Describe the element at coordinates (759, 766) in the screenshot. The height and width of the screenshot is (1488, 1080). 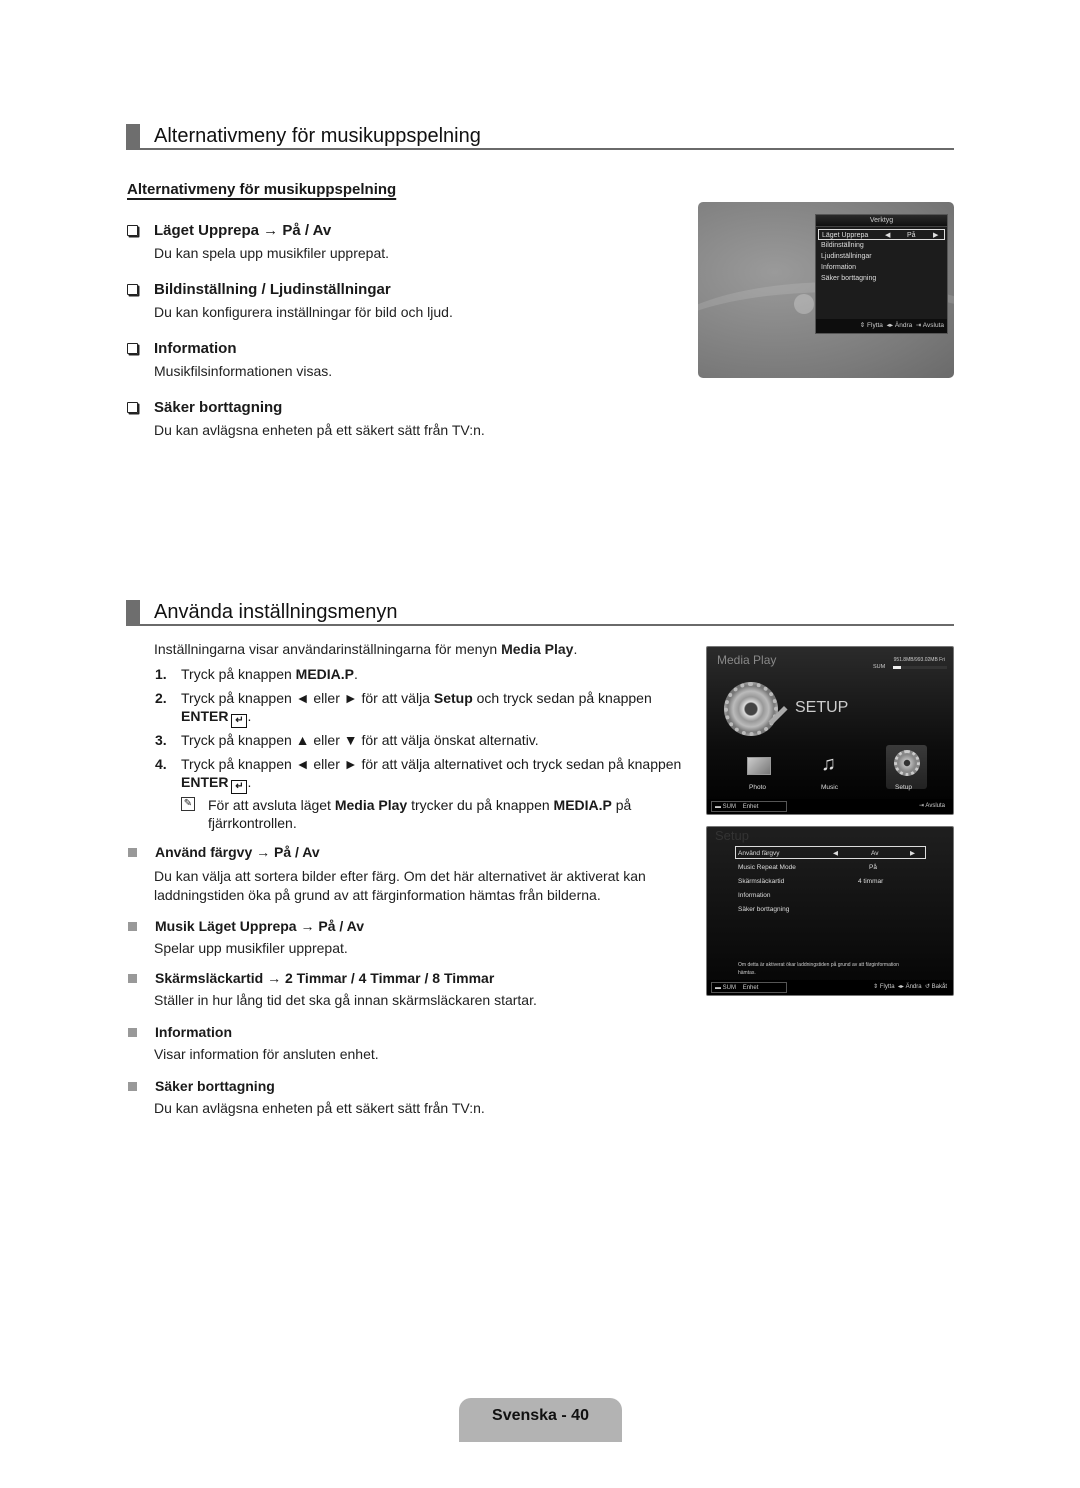
I see `photo-icon` at that location.